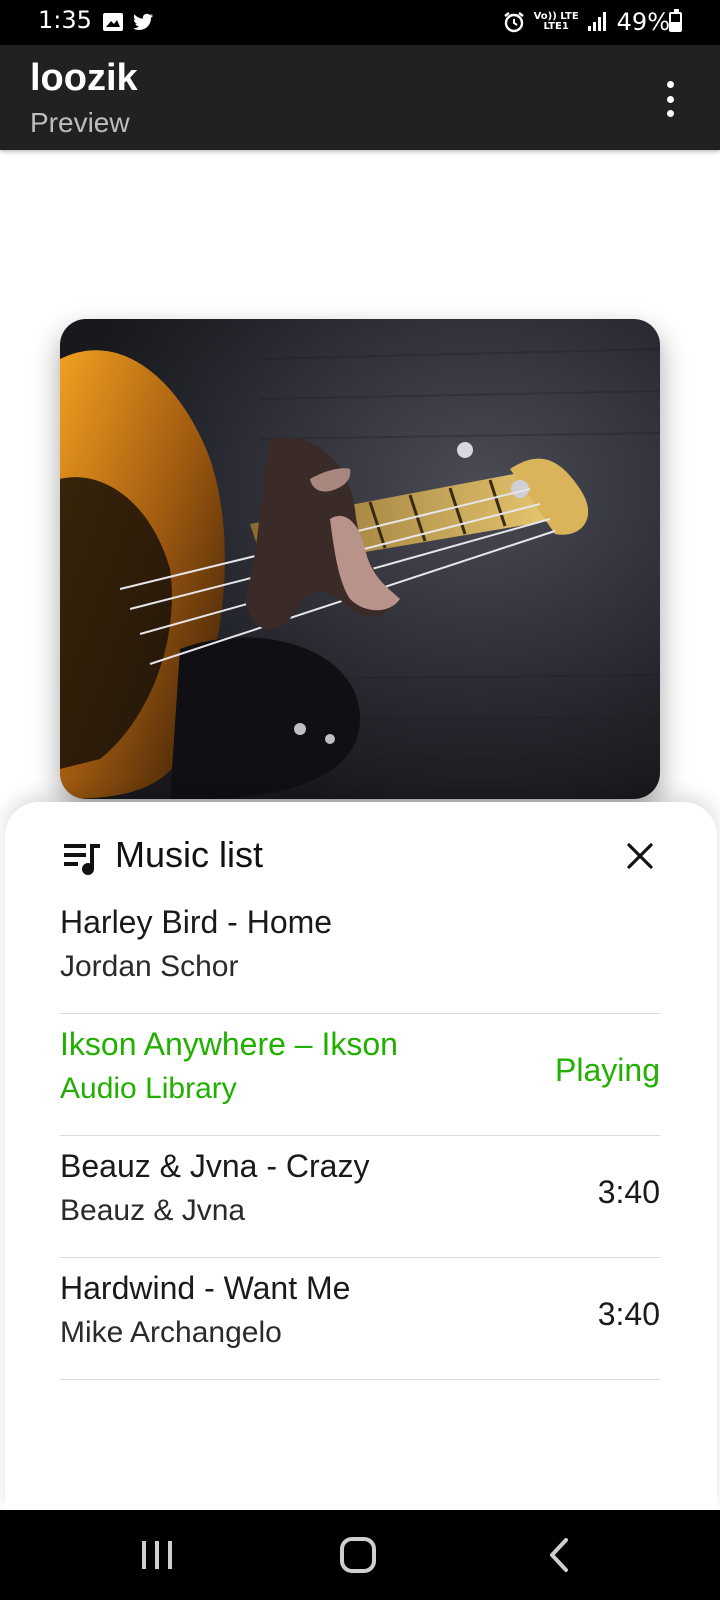 The width and height of the screenshot is (720, 1600). What do you see at coordinates (675, 26) in the screenshot?
I see `battery-level` at bounding box center [675, 26].